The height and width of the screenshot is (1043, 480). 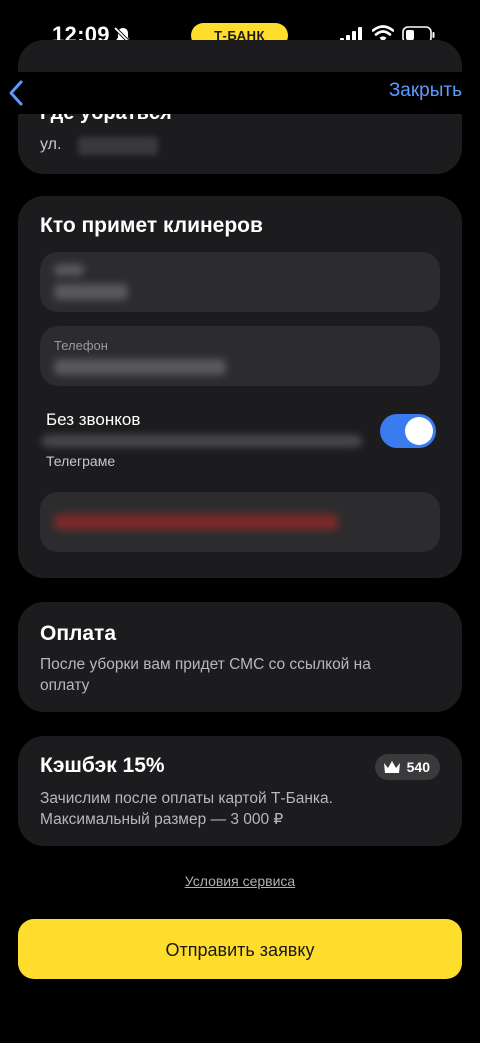 What do you see at coordinates (240, 93) in the screenshot?
I see `nav-bar: Закрыть` at bounding box center [240, 93].